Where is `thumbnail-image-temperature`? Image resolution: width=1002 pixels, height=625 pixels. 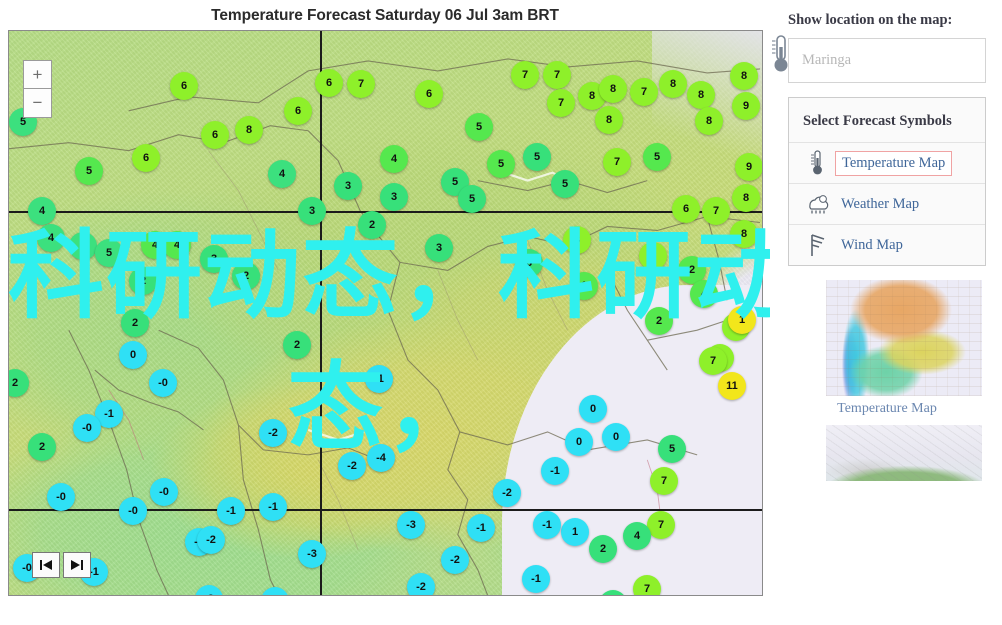
thumbnail-image-temperature is located at coordinates (904, 338).